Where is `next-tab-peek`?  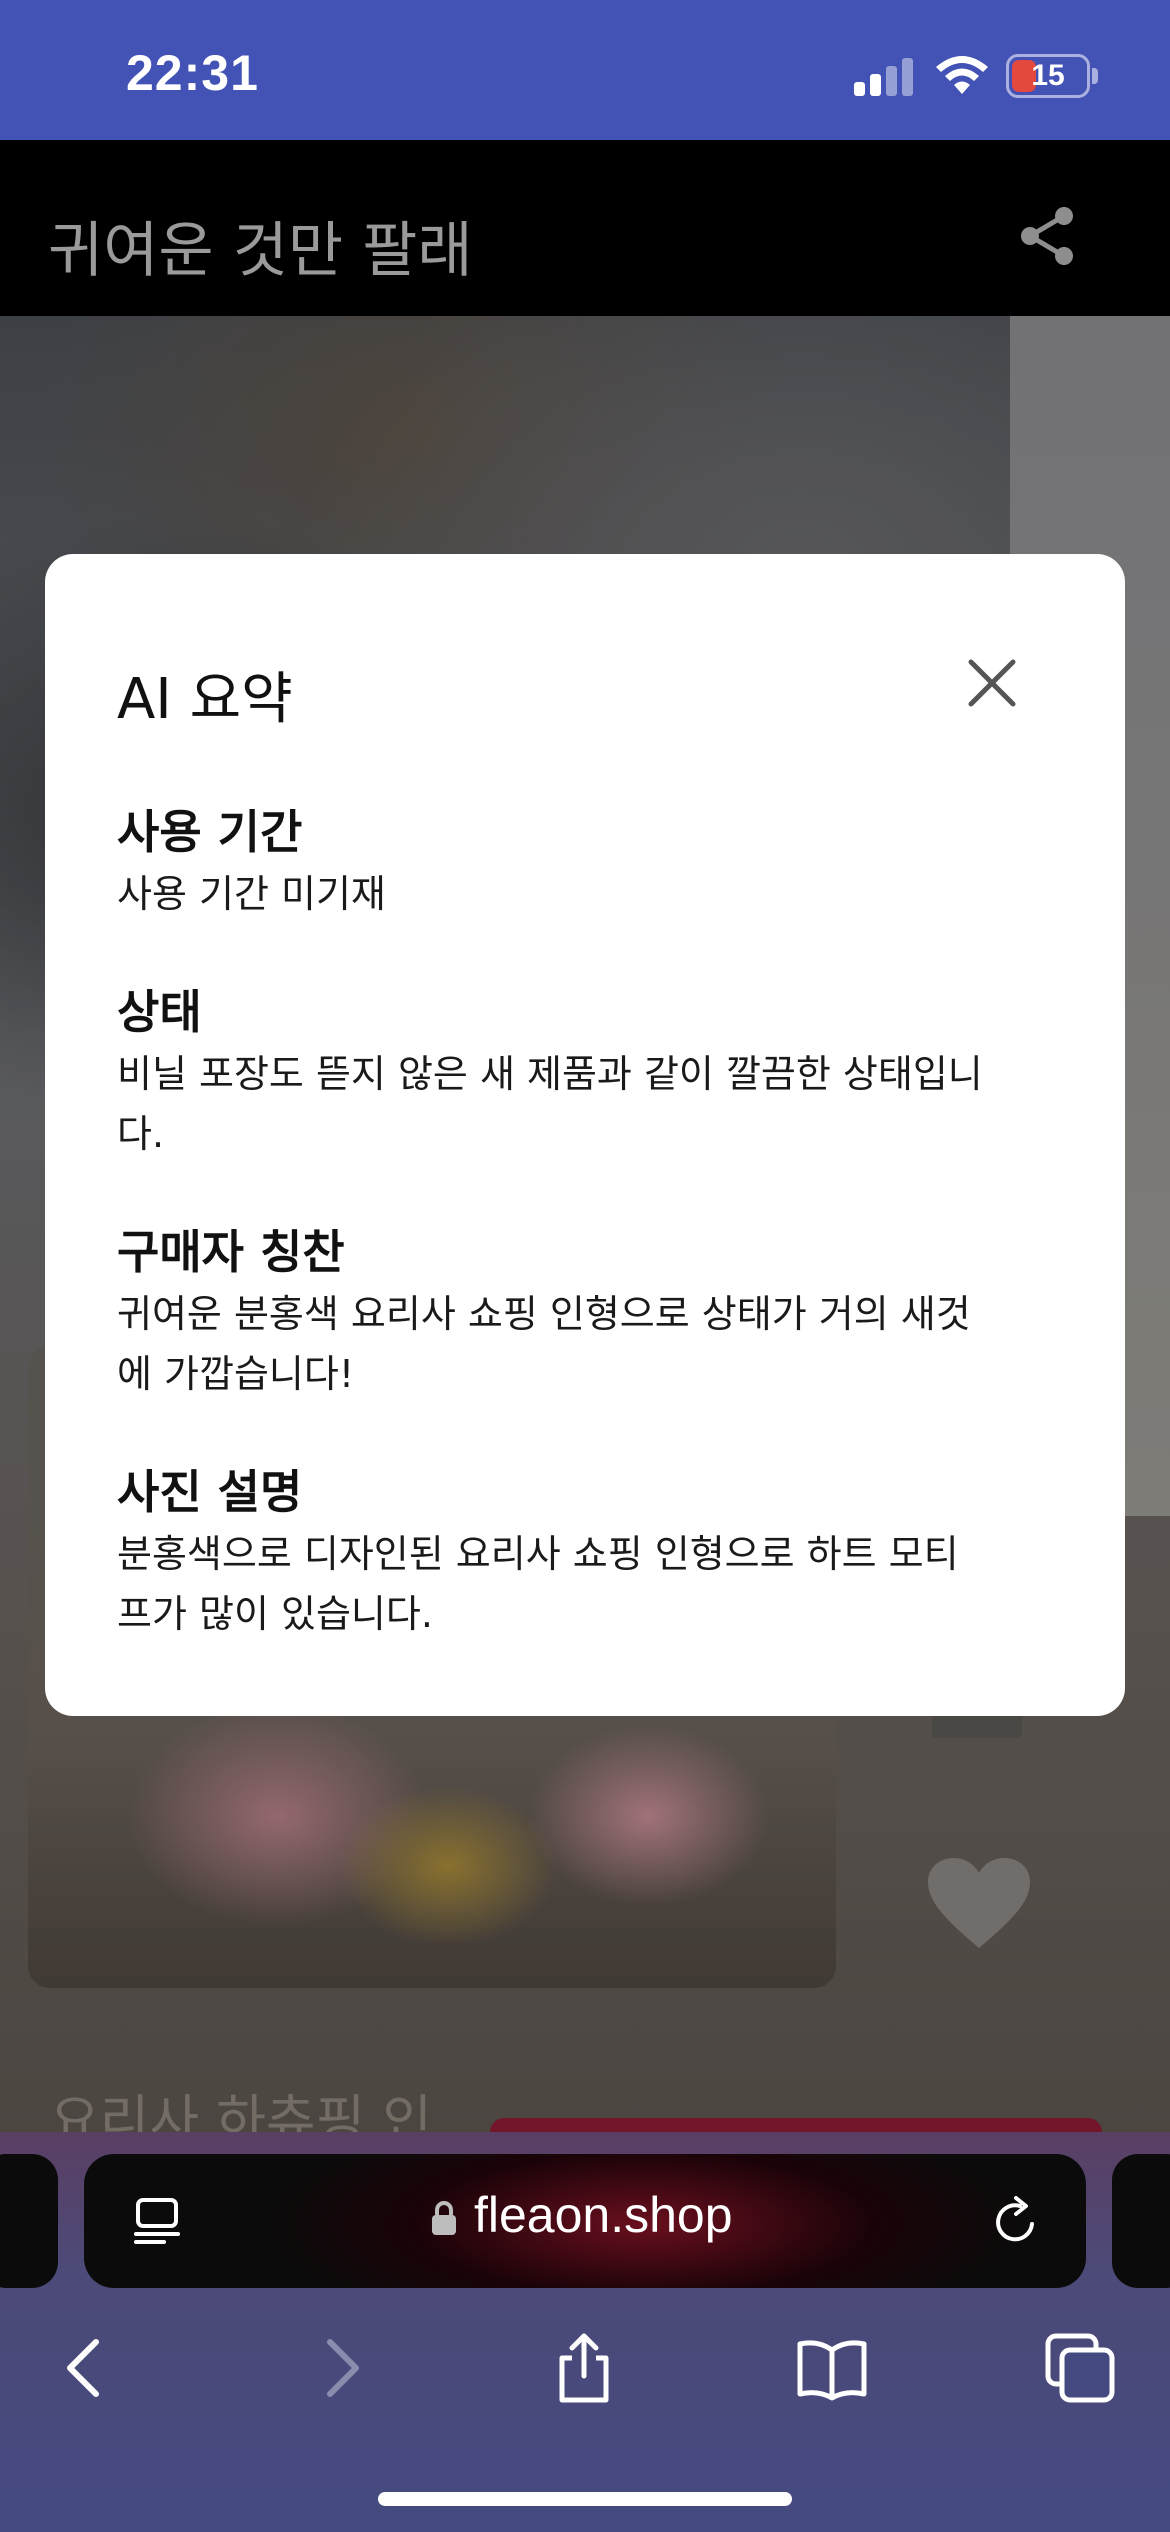 next-tab-peek is located at coordinates (1141, 2221).